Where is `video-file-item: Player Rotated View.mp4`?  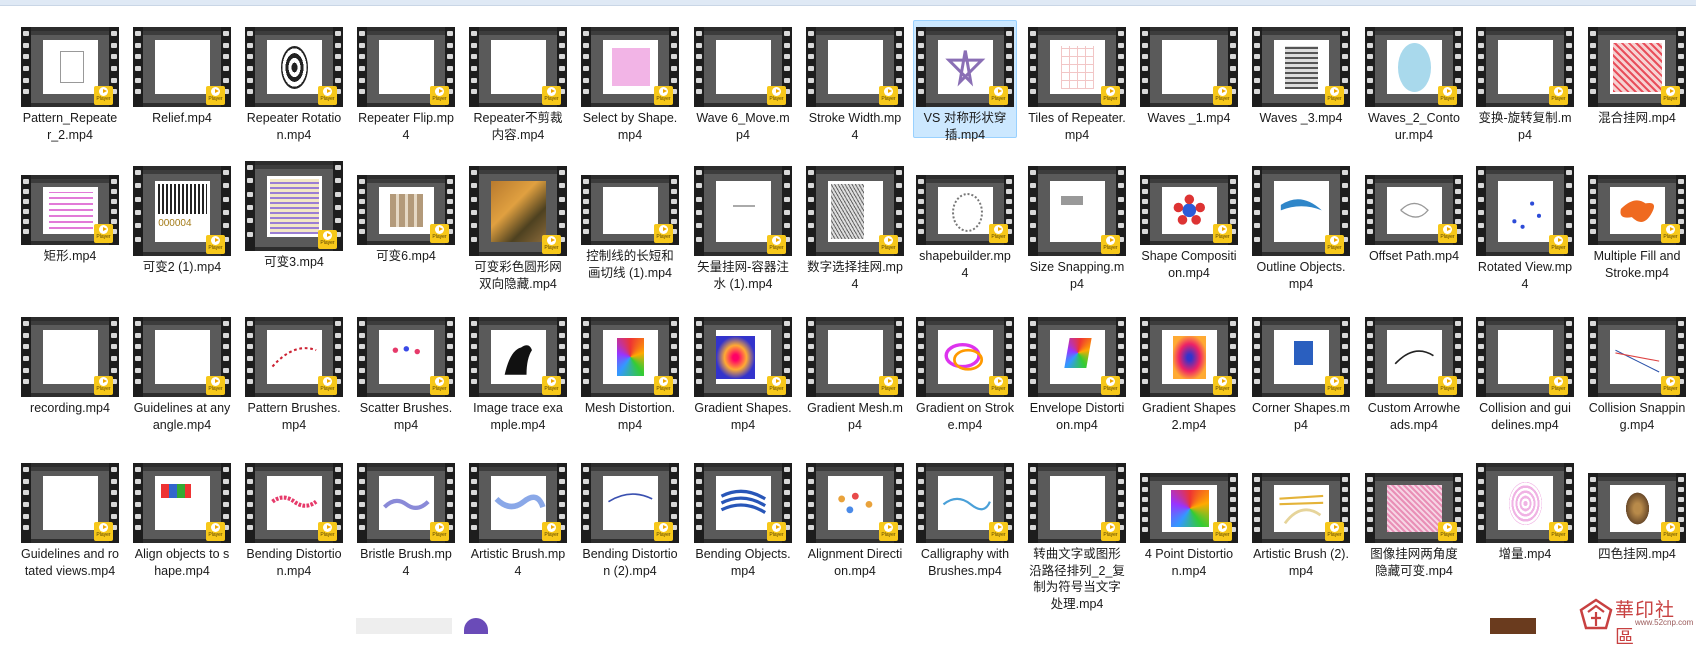
video-file-item: Player Rotated View.mp4 is located at coordinates (1525, 223).